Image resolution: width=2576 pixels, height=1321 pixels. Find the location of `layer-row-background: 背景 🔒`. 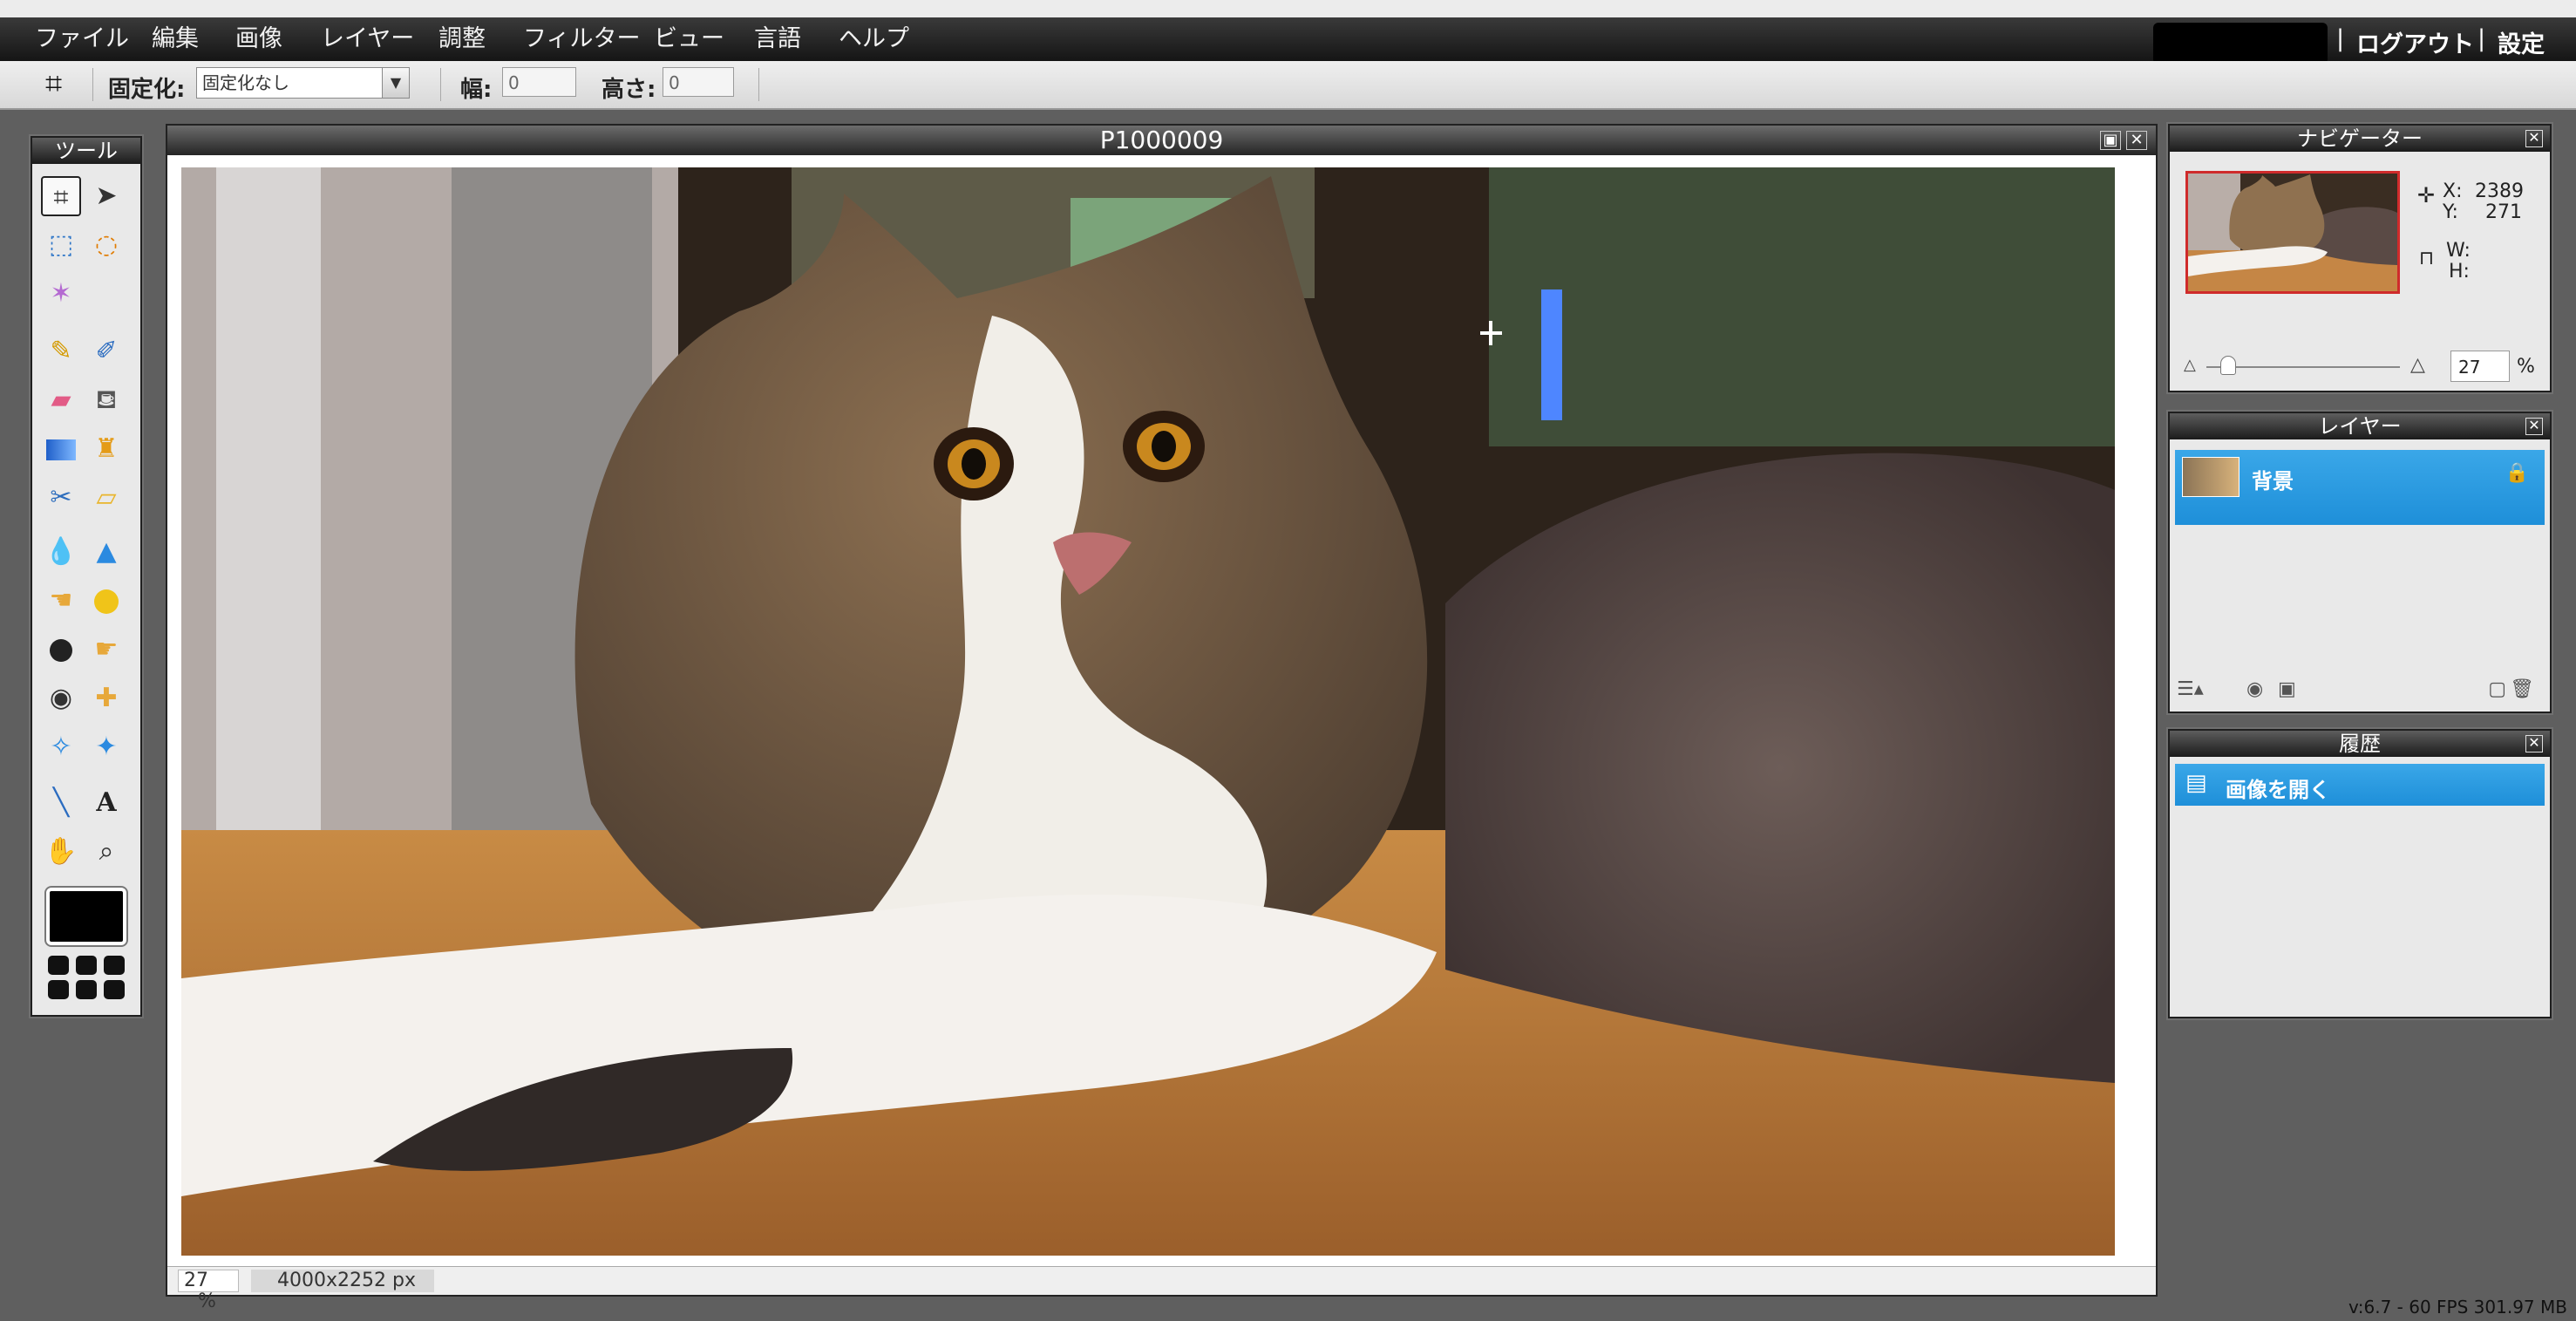

layer-row-background: 背景 🔒 is located at coordinates (2360, 487).